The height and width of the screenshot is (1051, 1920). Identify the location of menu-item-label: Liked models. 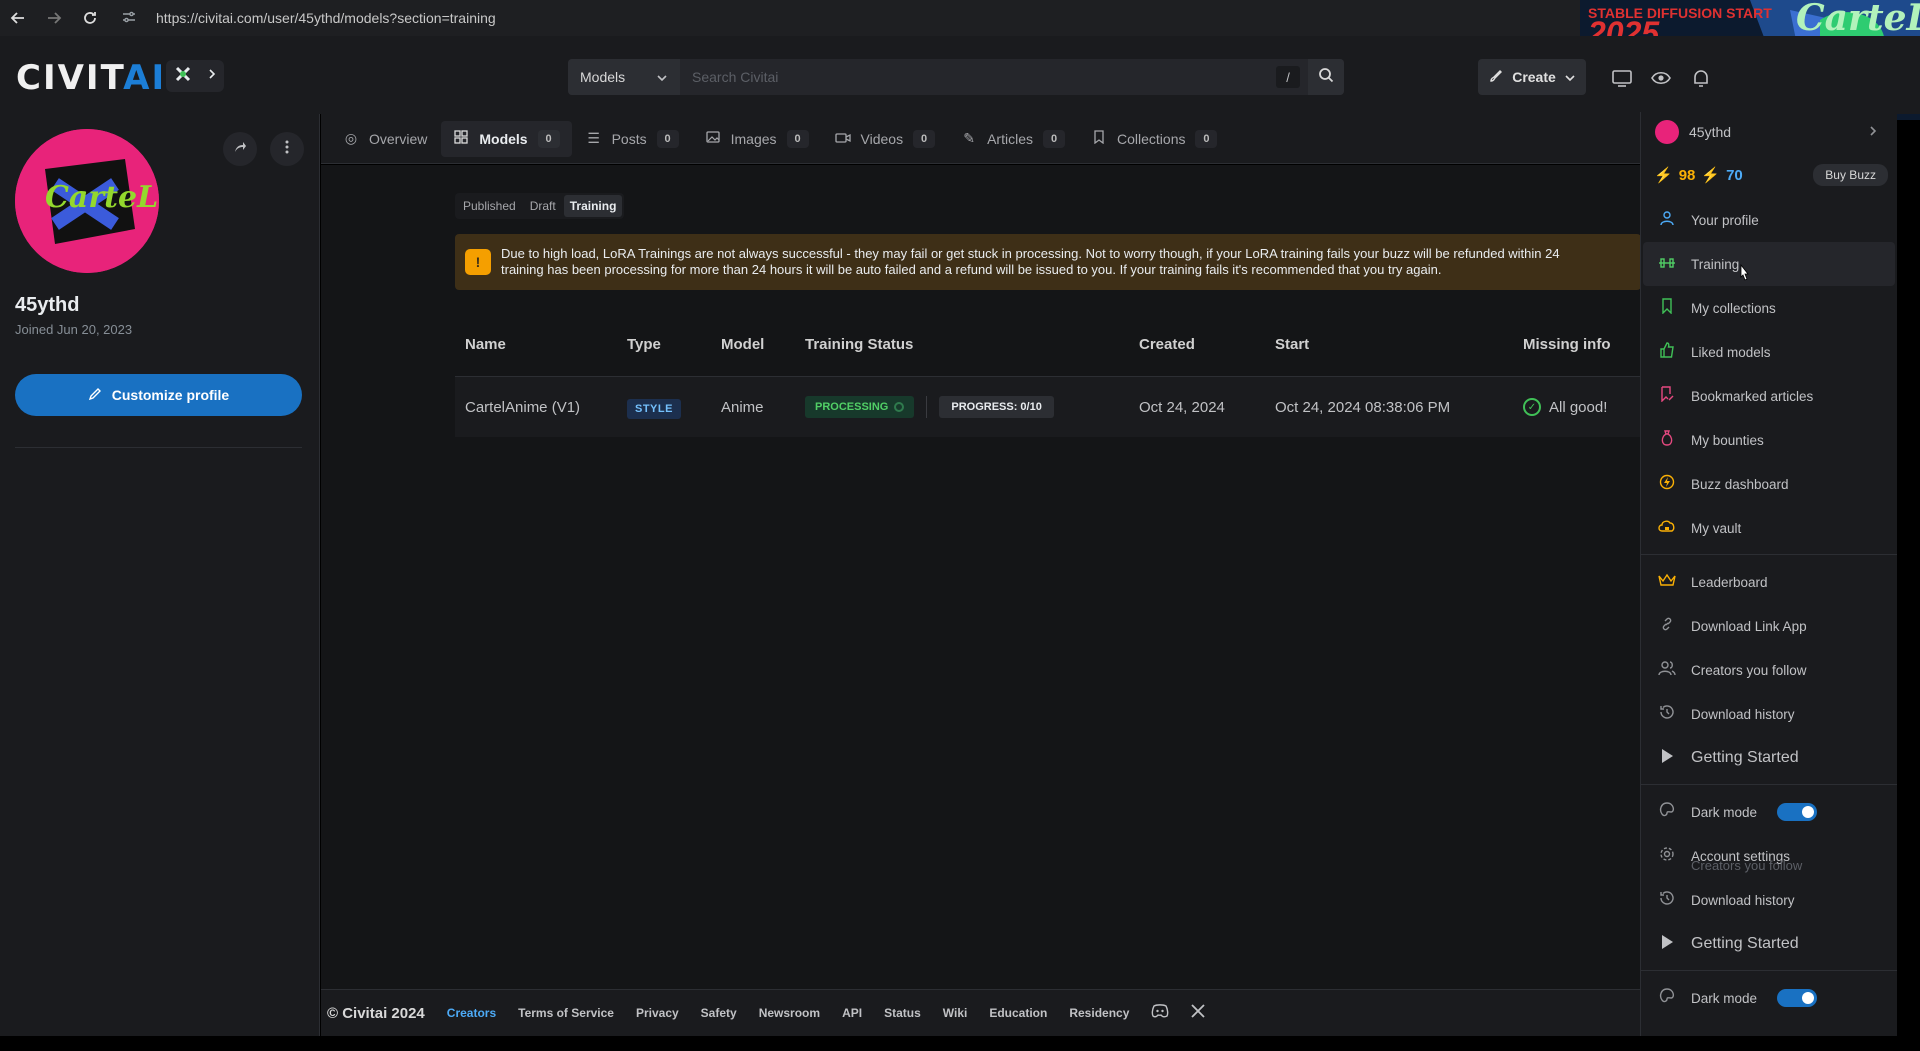
(1731, 352).